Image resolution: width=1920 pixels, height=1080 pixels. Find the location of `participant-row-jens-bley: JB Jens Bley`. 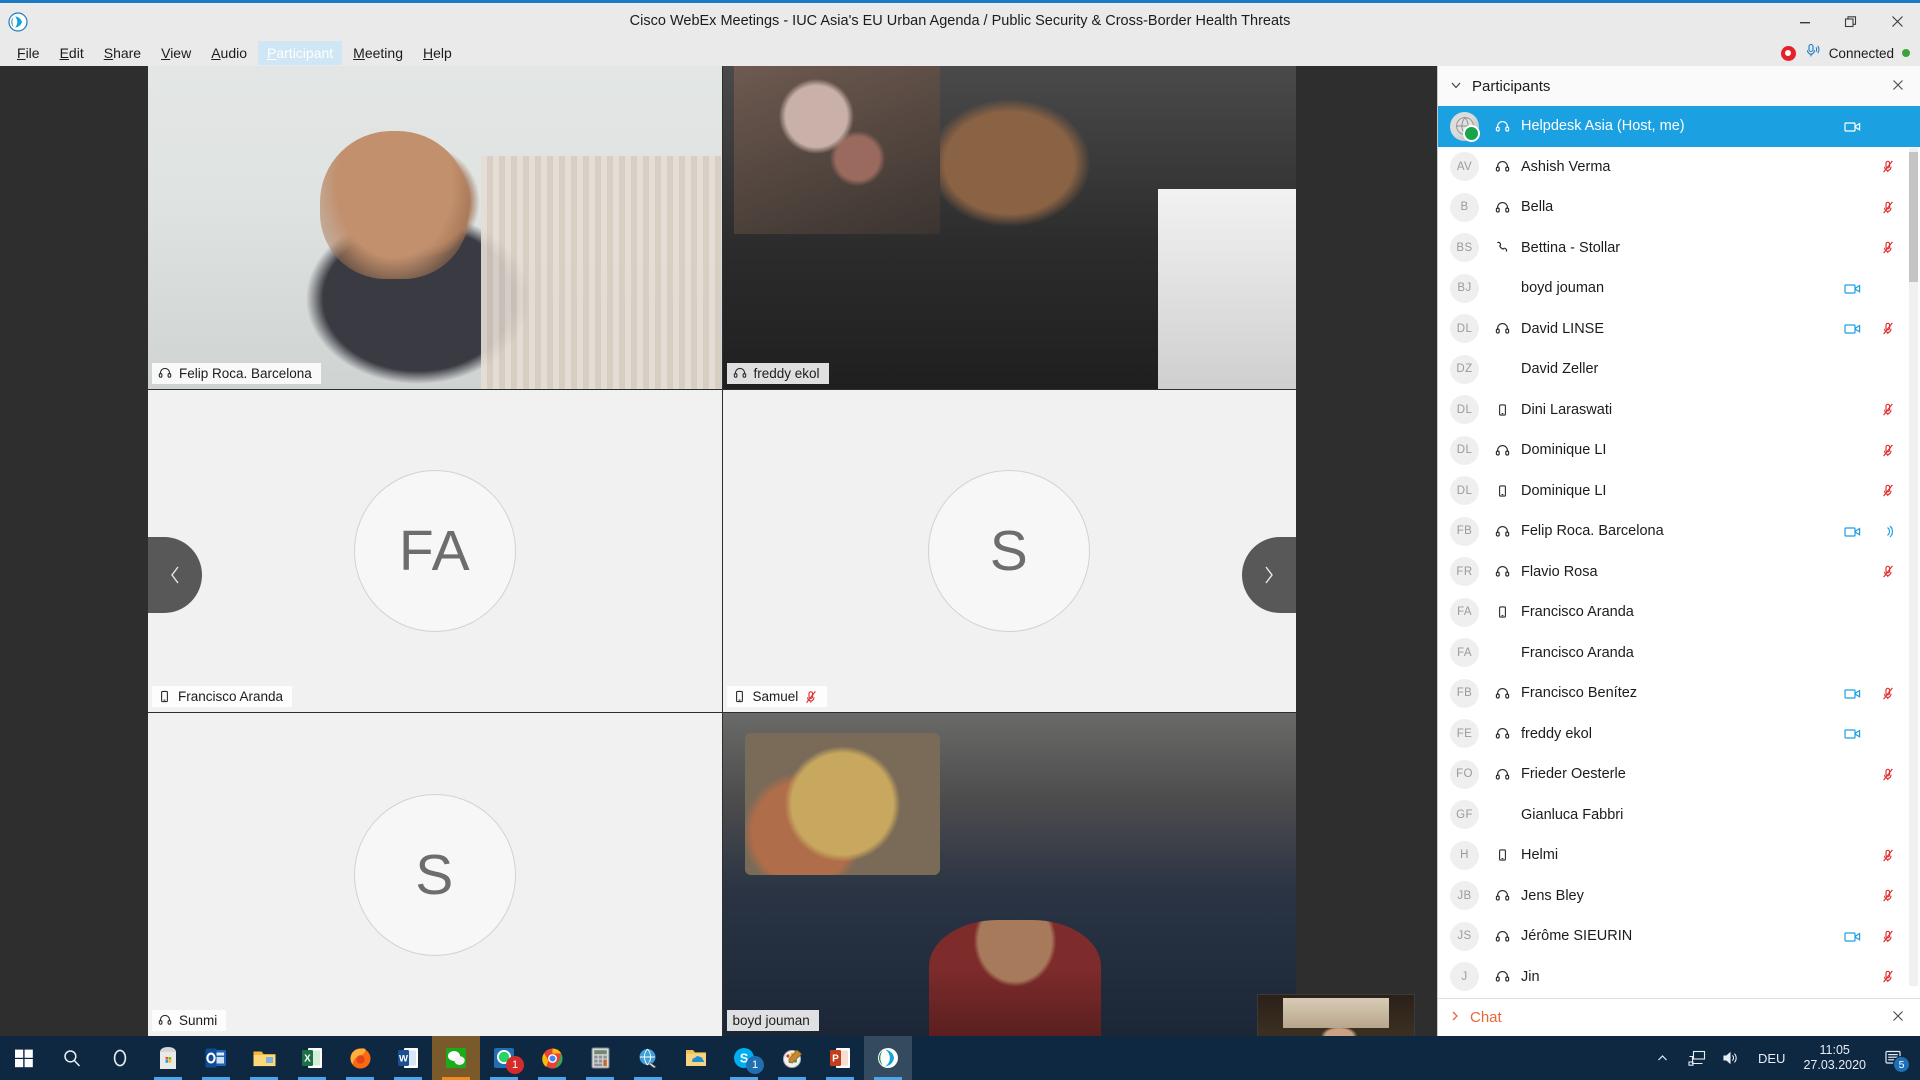

participant-row-jens-bley: JB Jens Bley is located at coordinates (1679, 896).